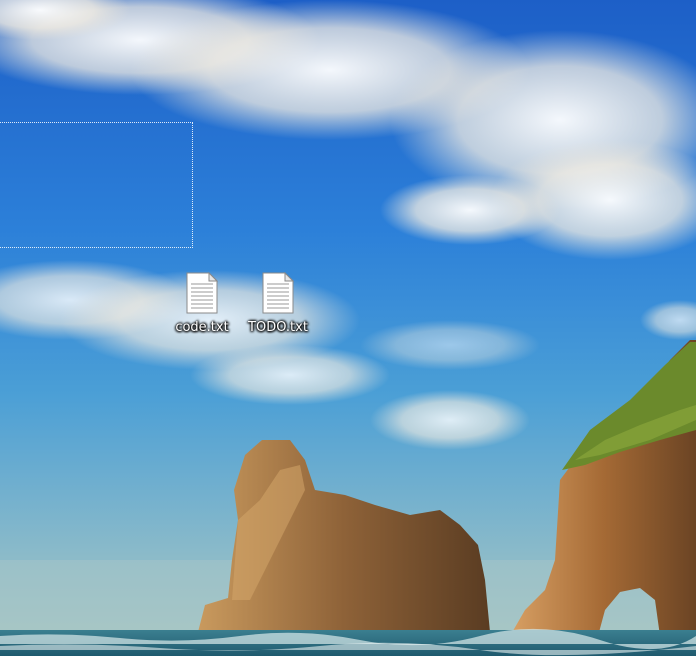 This screenshot has width=696, height=656. Describe the element at coordinates (278, 327) in the screenshot. I see `desktop-icon-label: TODO.txt` at that location.